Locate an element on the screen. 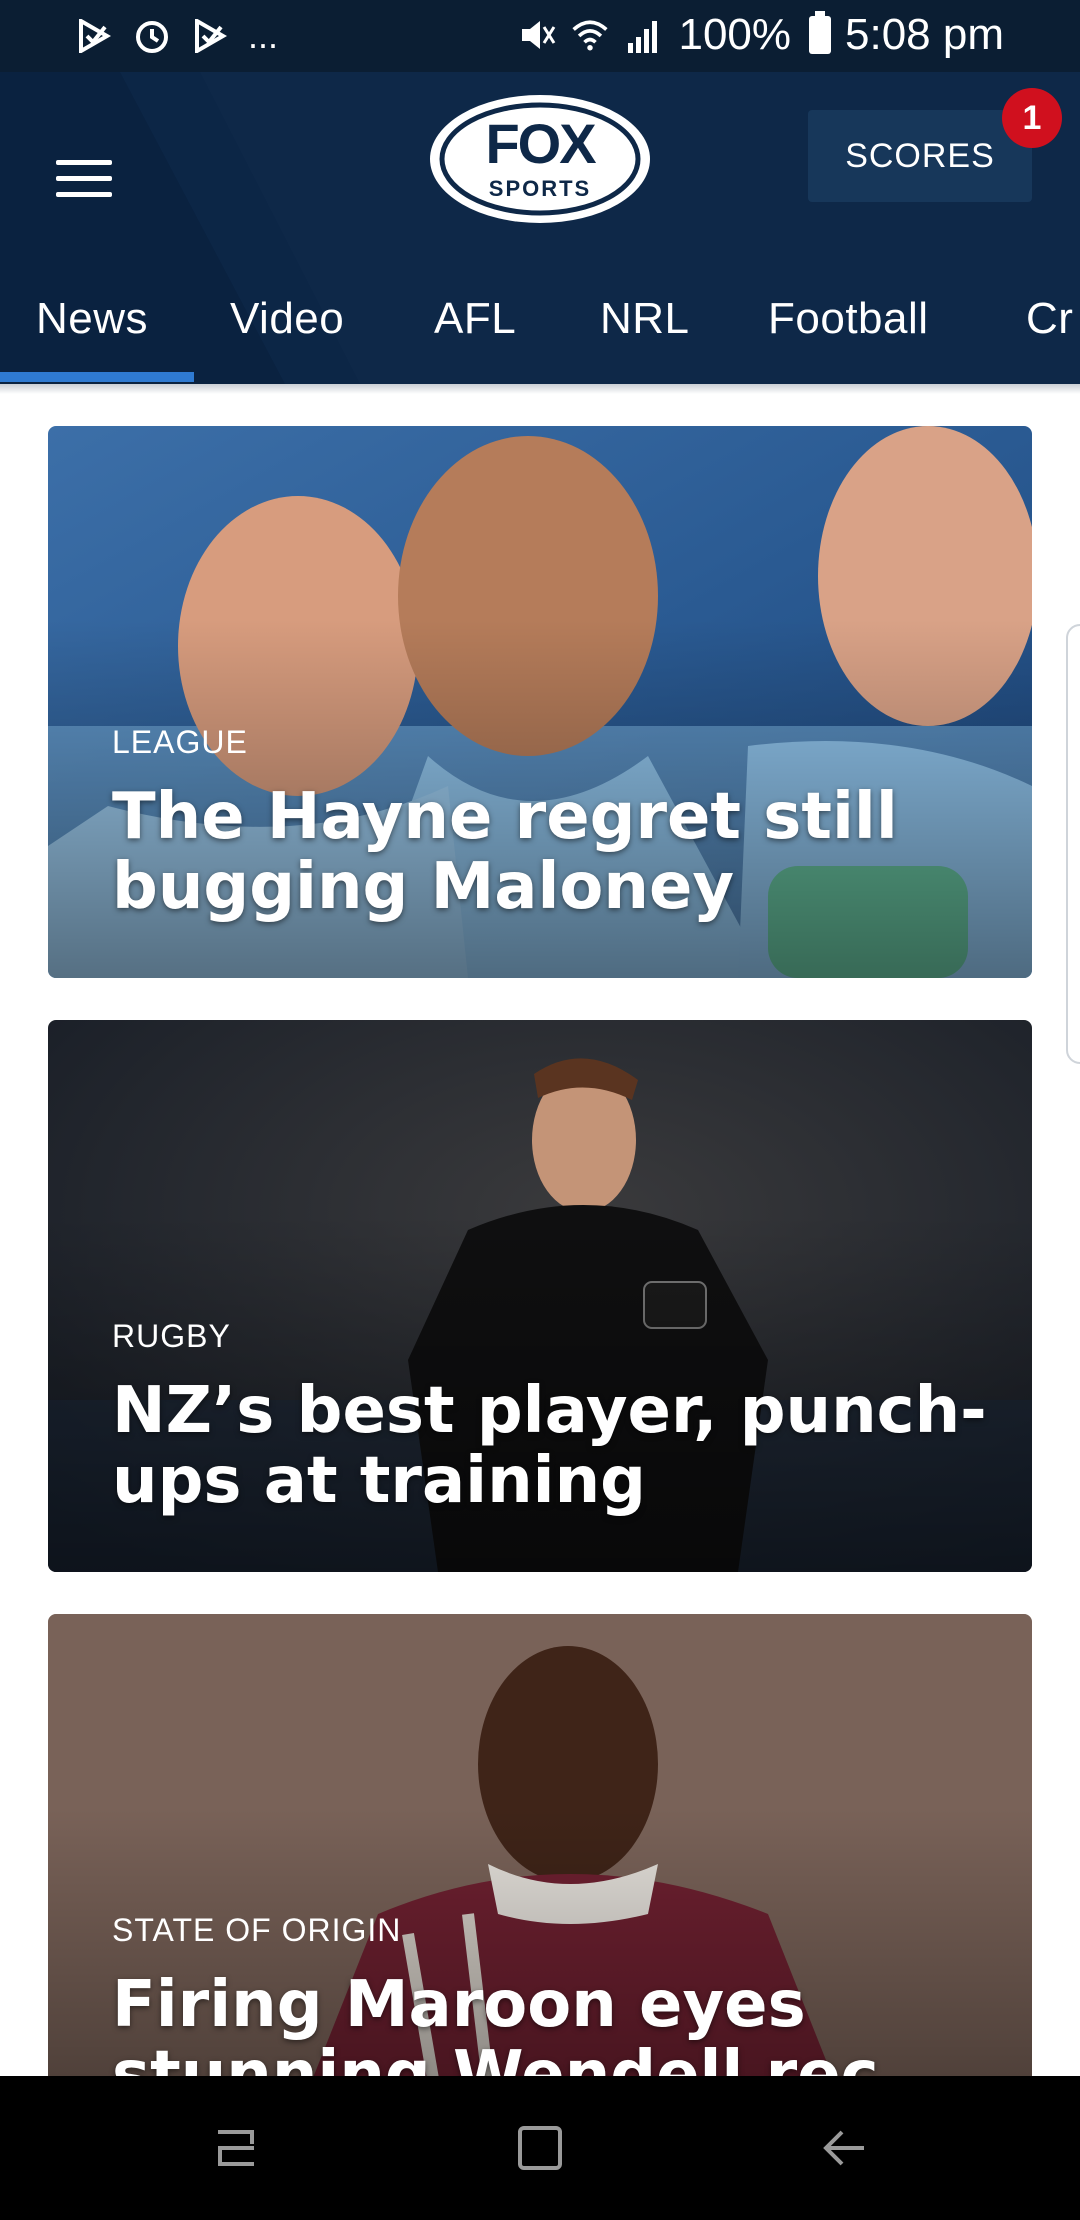 The height and width of the screenshot is (2220, 1080). tab-football: Football is located at coordinates (848, 319).